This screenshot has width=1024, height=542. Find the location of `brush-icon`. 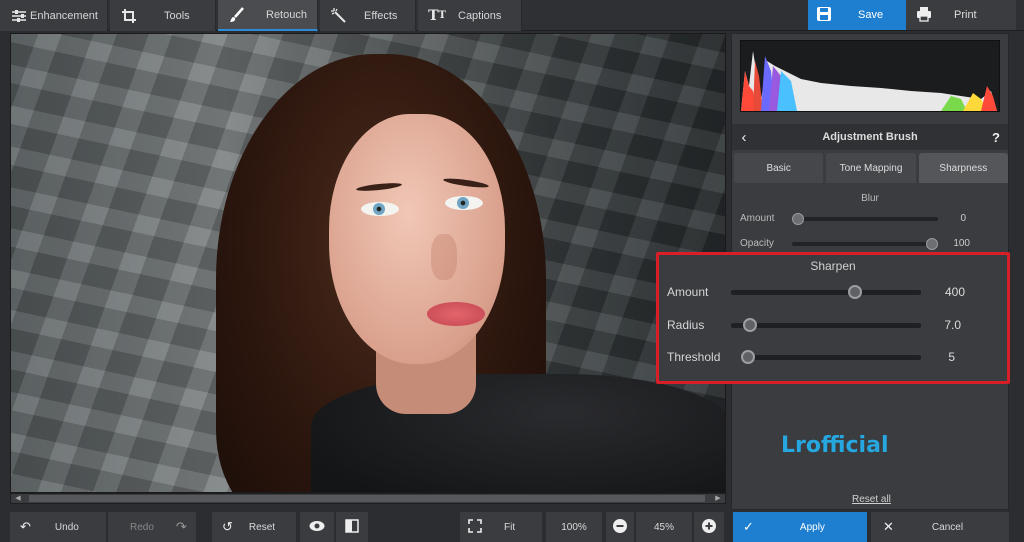

brush-icon is located at coordinates (237, 15).